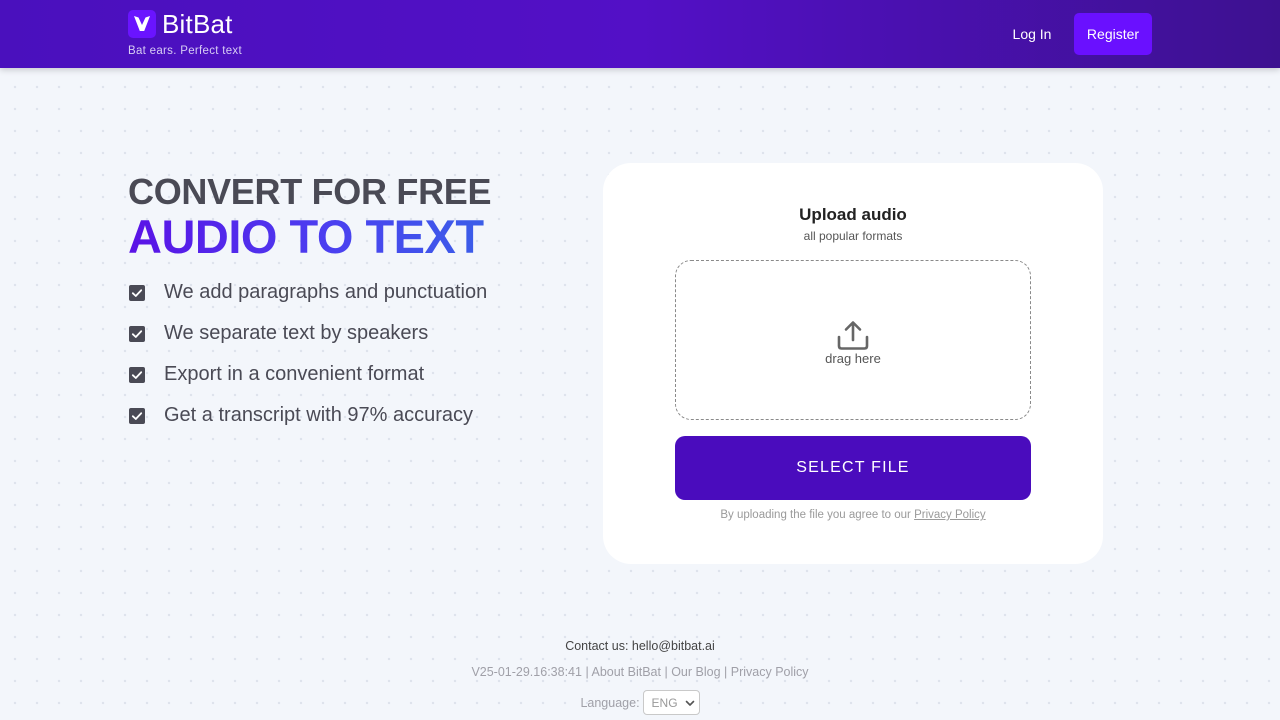 This screenshot has height=720, width=1280. Describe the element at coordinates (815, 515) in the screenshot. I see `privacy-notice-text: By uploading the file you agree to our` at that location.